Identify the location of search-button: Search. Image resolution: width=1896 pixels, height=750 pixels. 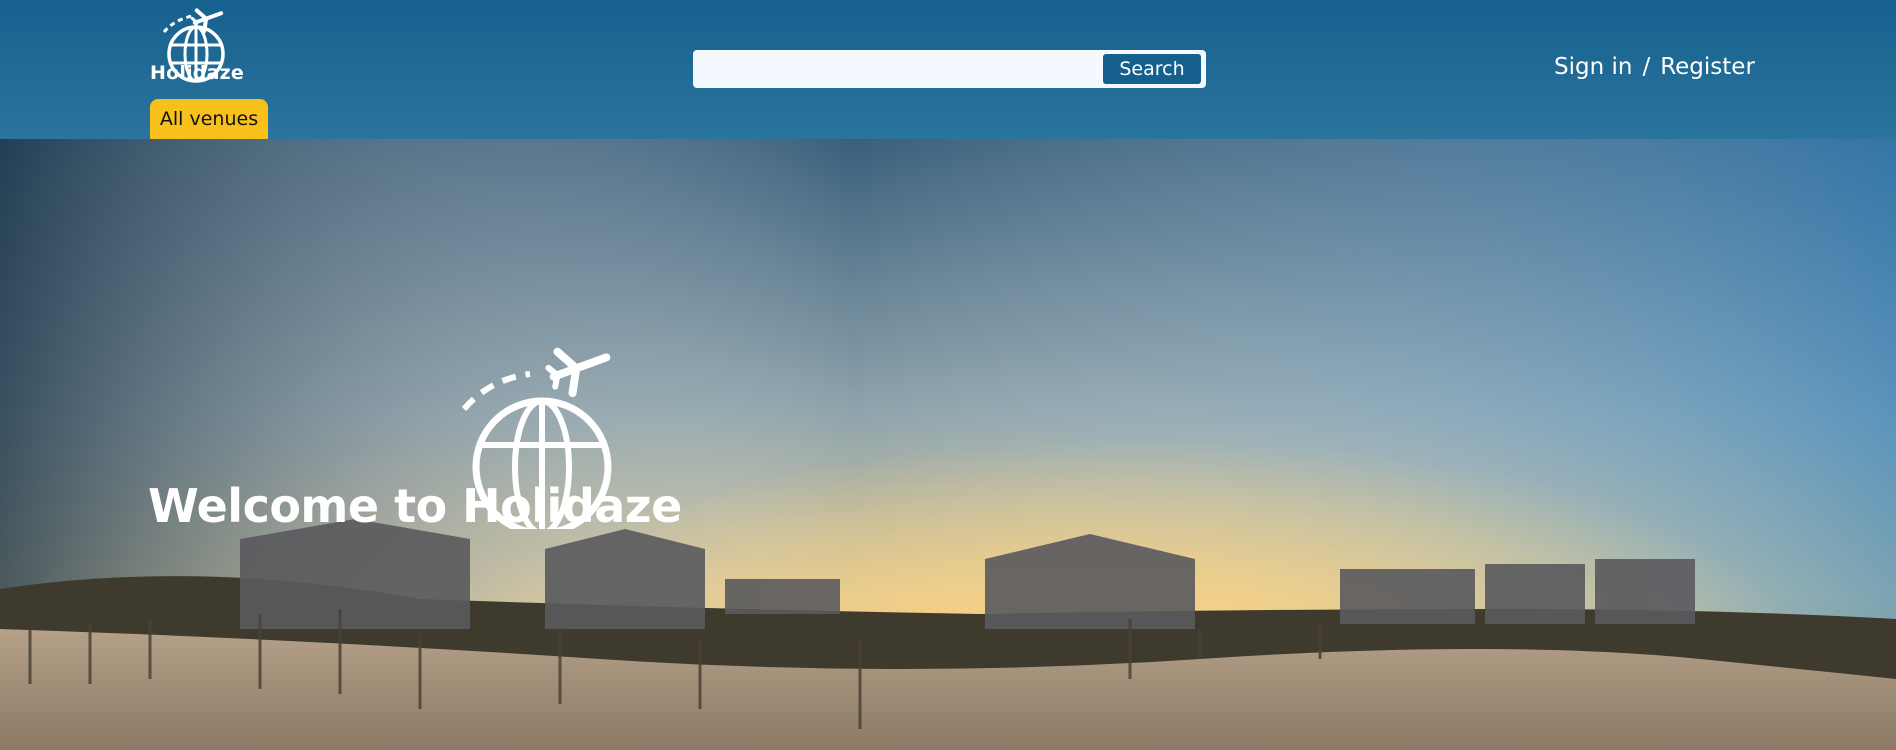
(1152, 69).